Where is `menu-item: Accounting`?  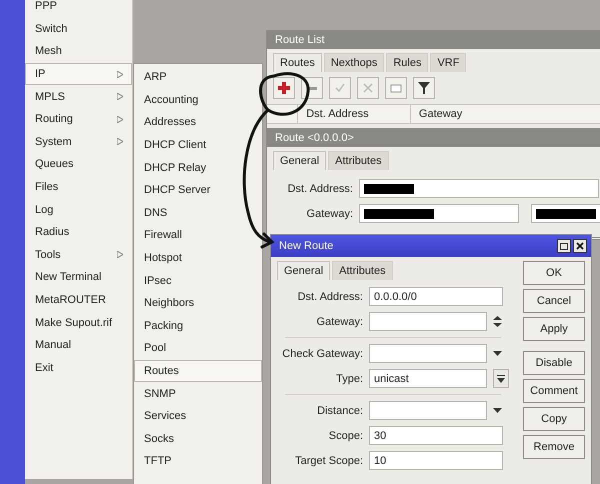
menu-item: Accounting is located at coordinates (198, 100).